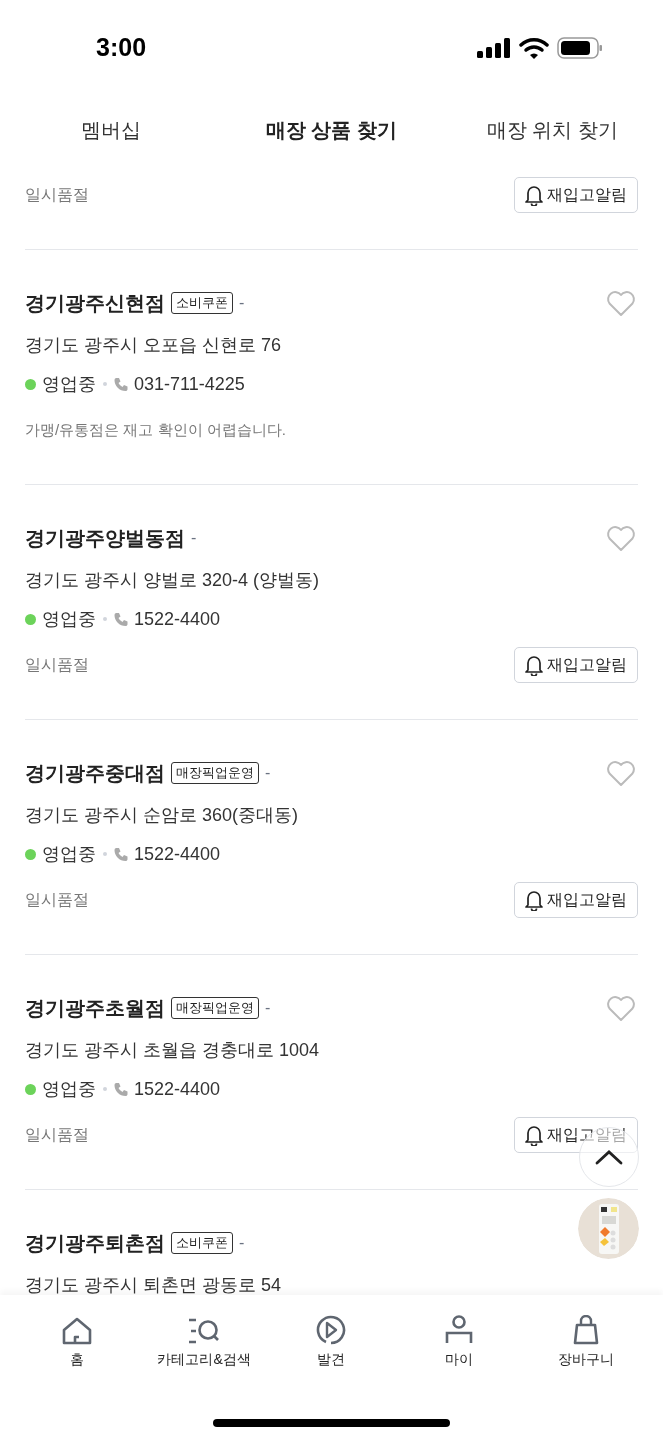 The width and height of the screenshot is (663, 1440). I want to click on chevron-up-icon, so click(609, 1157).